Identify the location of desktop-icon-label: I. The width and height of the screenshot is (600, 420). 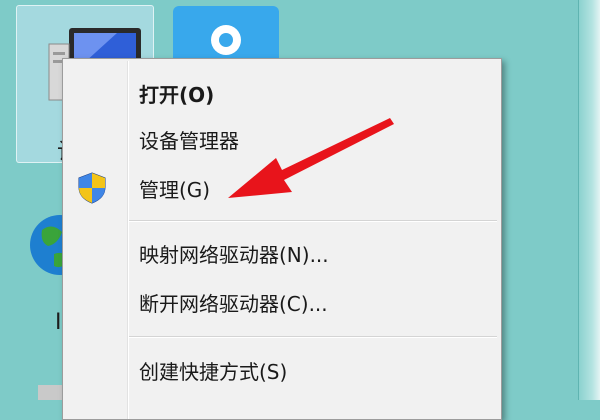
(58, 322).